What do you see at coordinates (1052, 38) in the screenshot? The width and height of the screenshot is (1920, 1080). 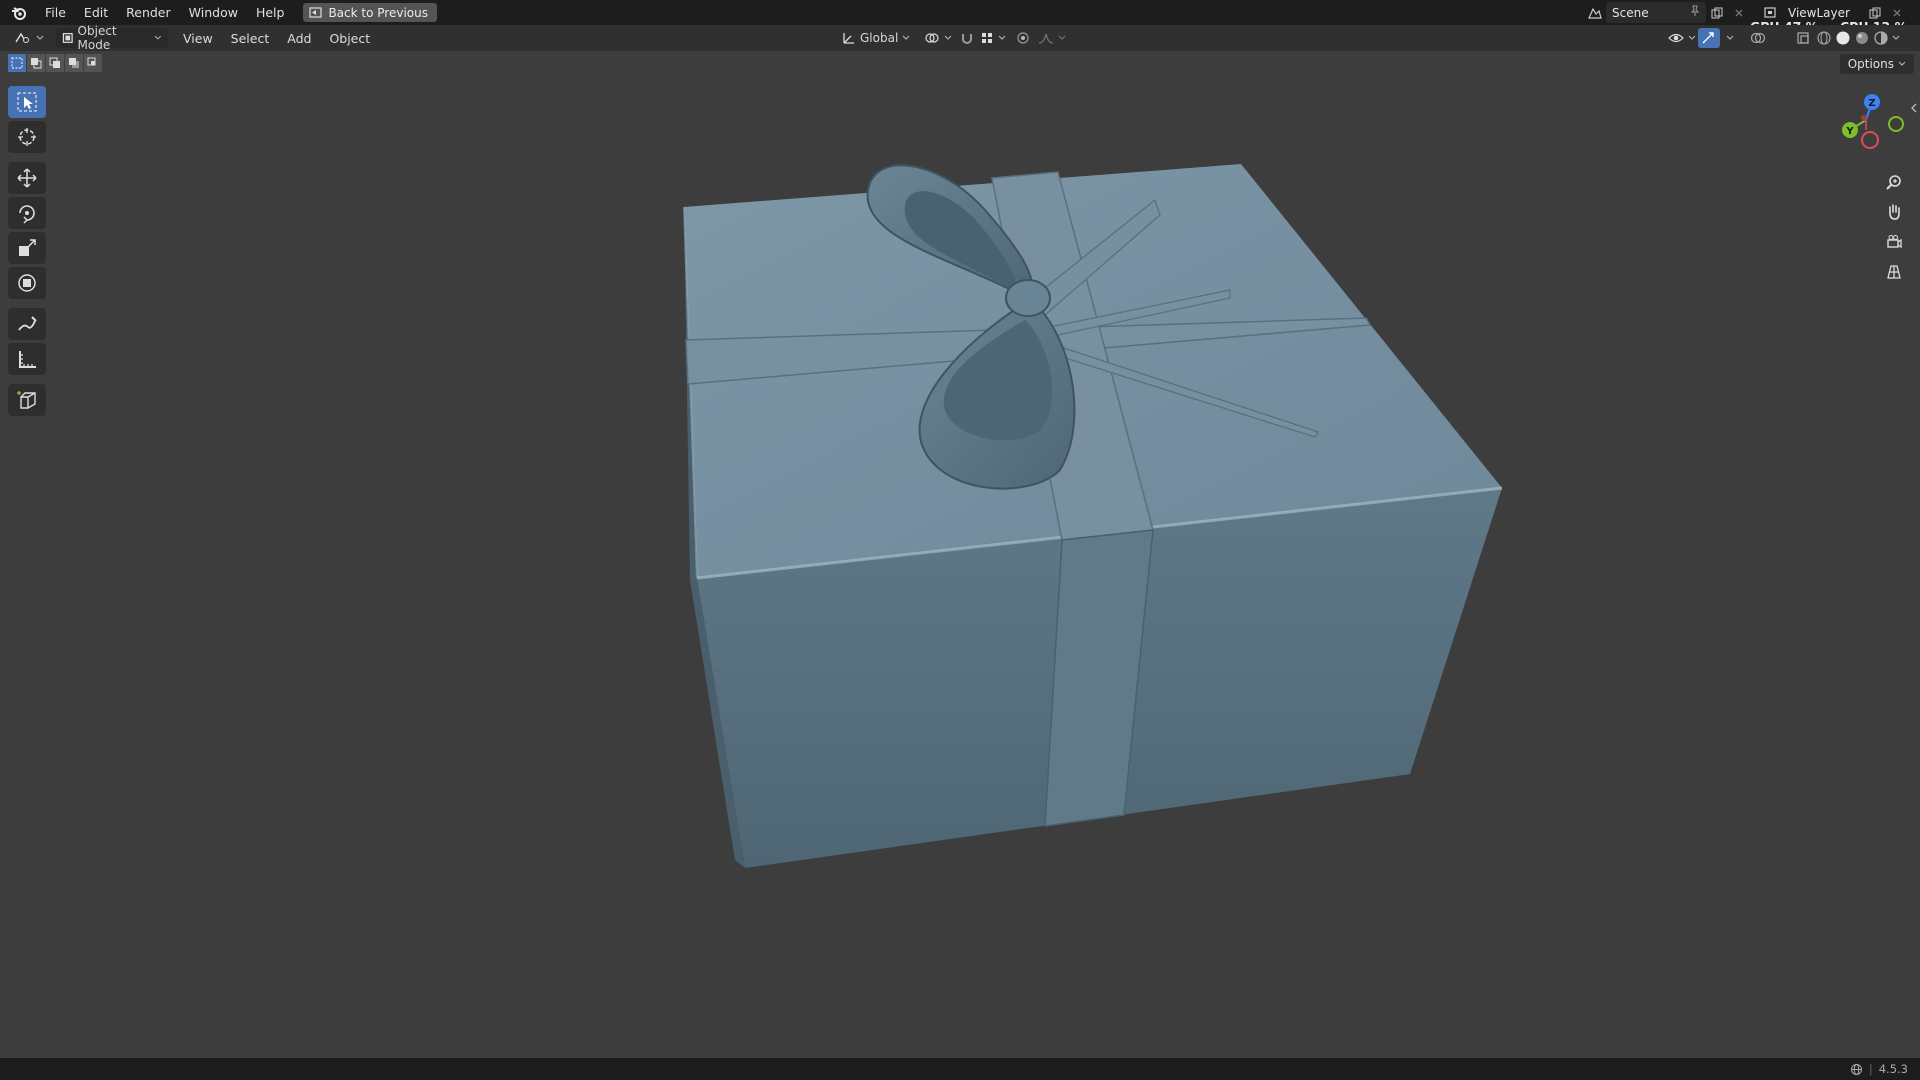 I see `proportional-falloff-dropdown` at bounding box center [1052, 38].